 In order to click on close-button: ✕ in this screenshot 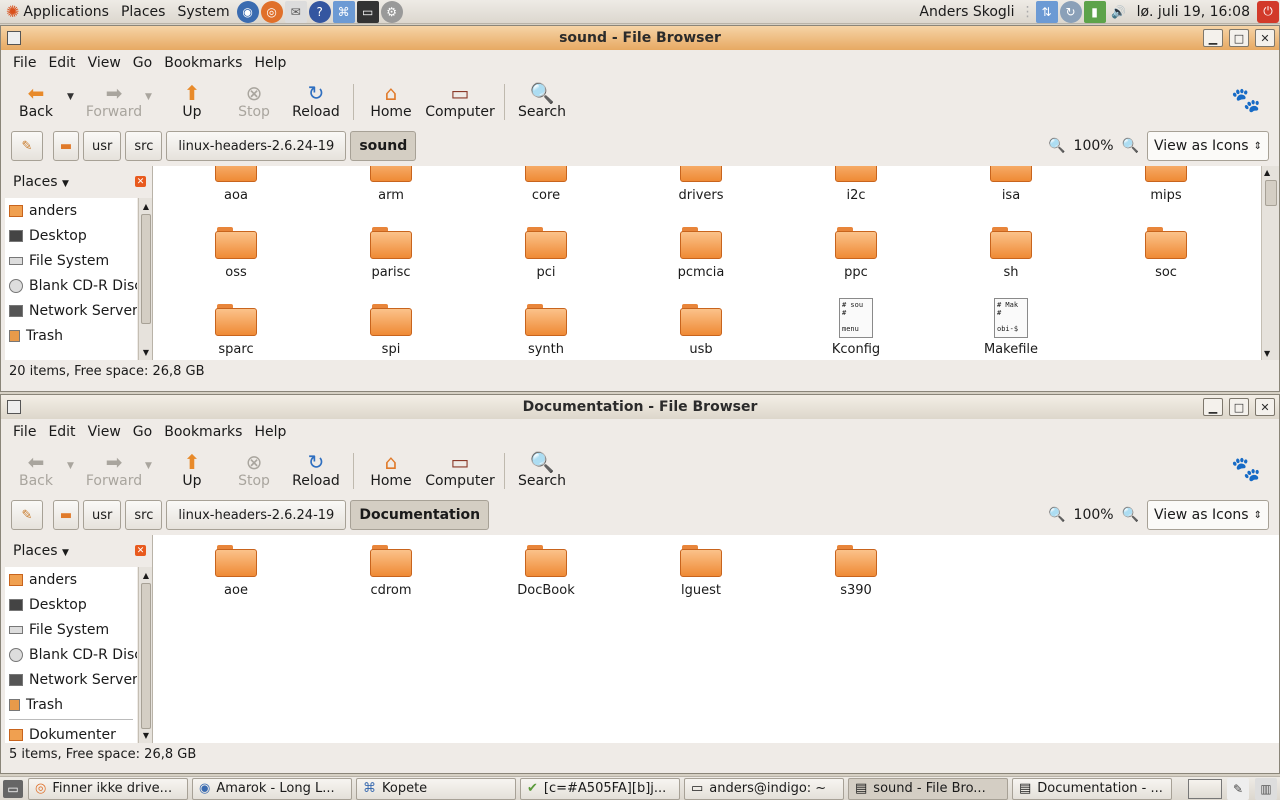, I will do `click(1265, 407)`.